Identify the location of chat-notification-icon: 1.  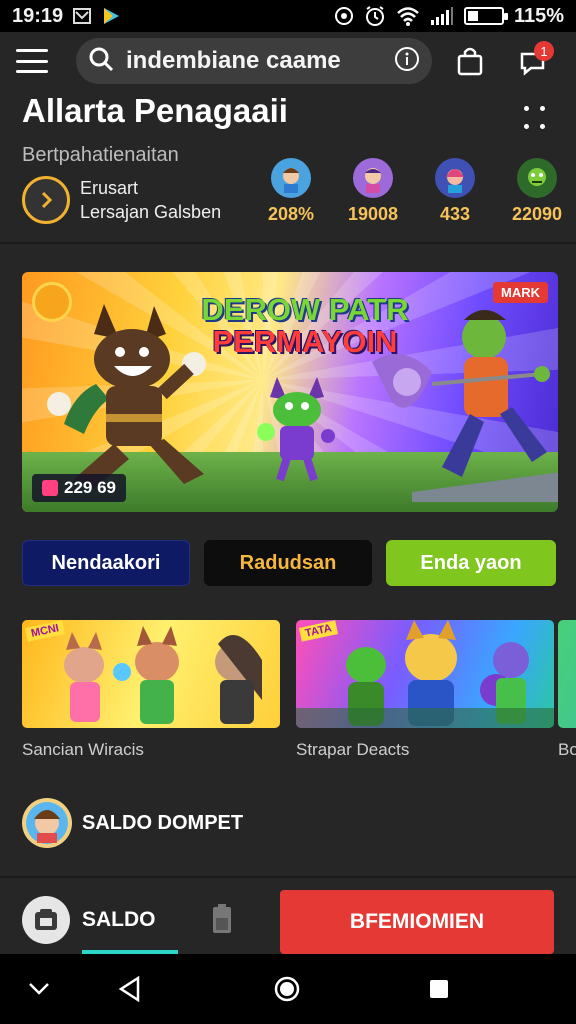
(534, 61).